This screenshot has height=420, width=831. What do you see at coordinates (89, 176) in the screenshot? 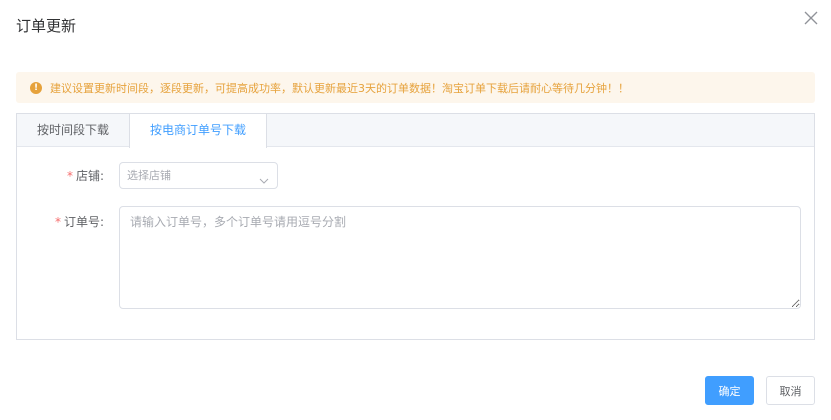
I see `shop-label-text: 店铺:` at bounding box center [89, 176].